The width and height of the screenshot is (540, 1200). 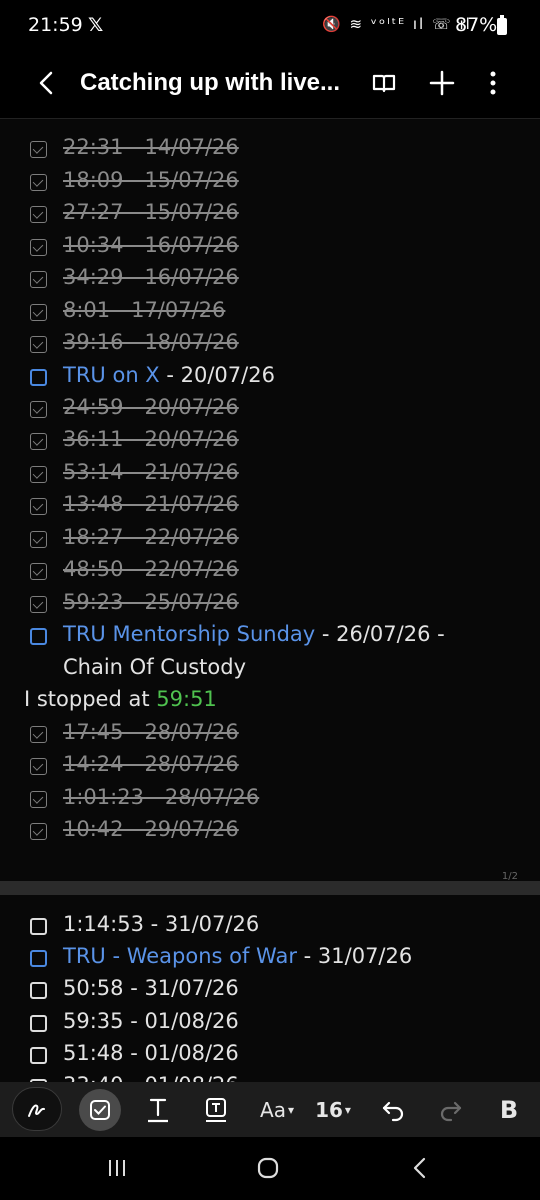 What do you see at coordinates (96, 25) in the screenshot?
I see `x-notification-icon: 𝕏` at bounding box center [96, 25].